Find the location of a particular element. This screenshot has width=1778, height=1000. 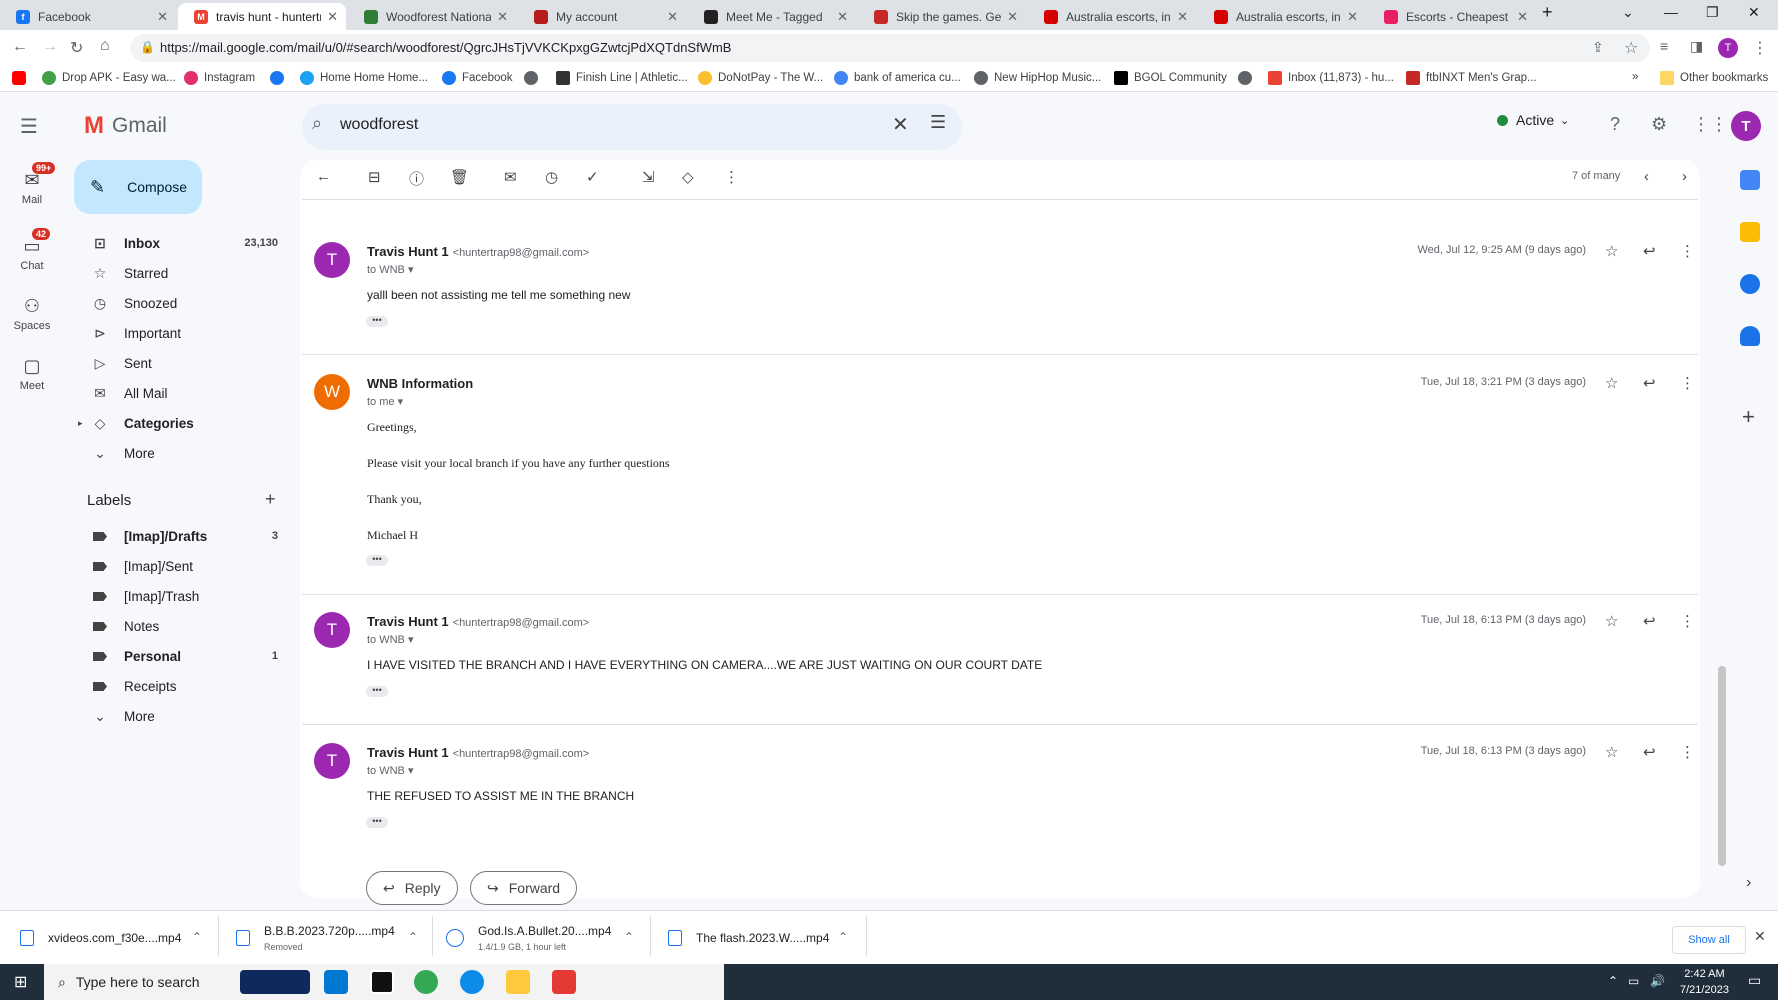

file-explorer-icon is located at coordinates (518, 982).